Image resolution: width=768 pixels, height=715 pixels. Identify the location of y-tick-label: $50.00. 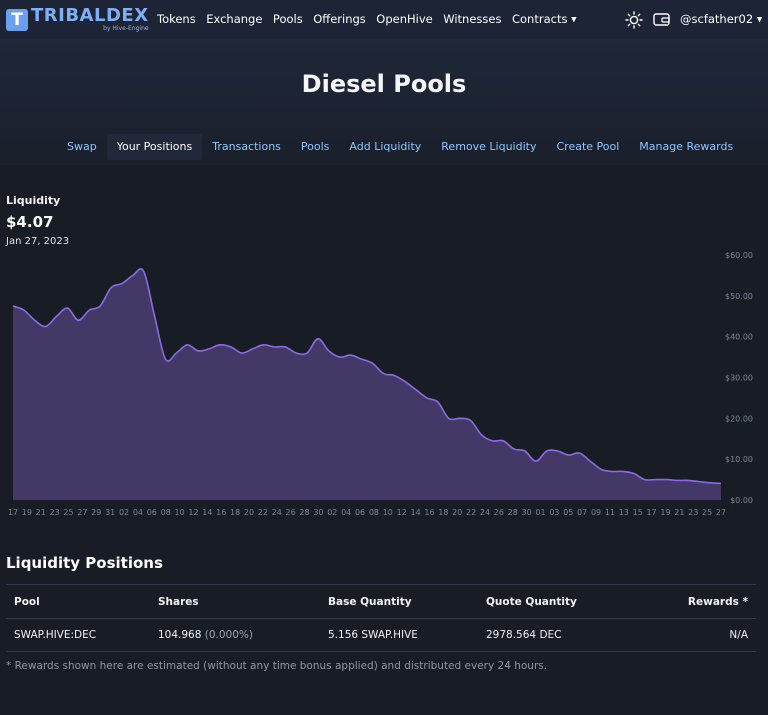
(739, 296).